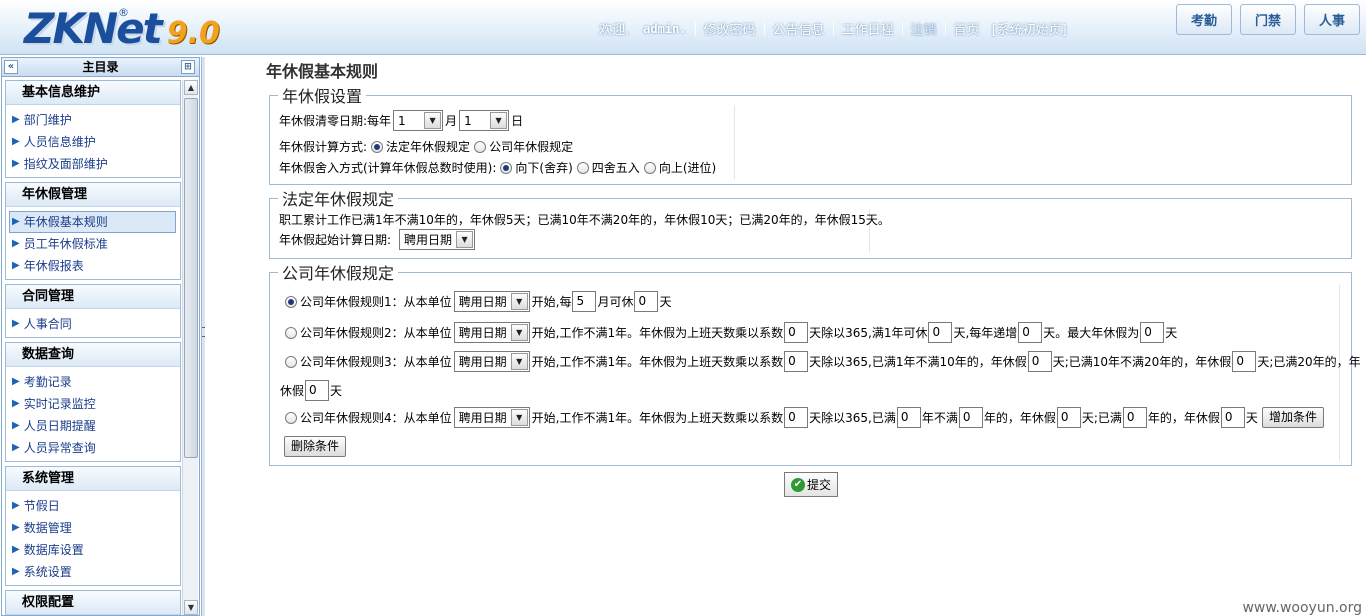  I want to click on attendance-module-button: 考勤, so click(1204, 19).